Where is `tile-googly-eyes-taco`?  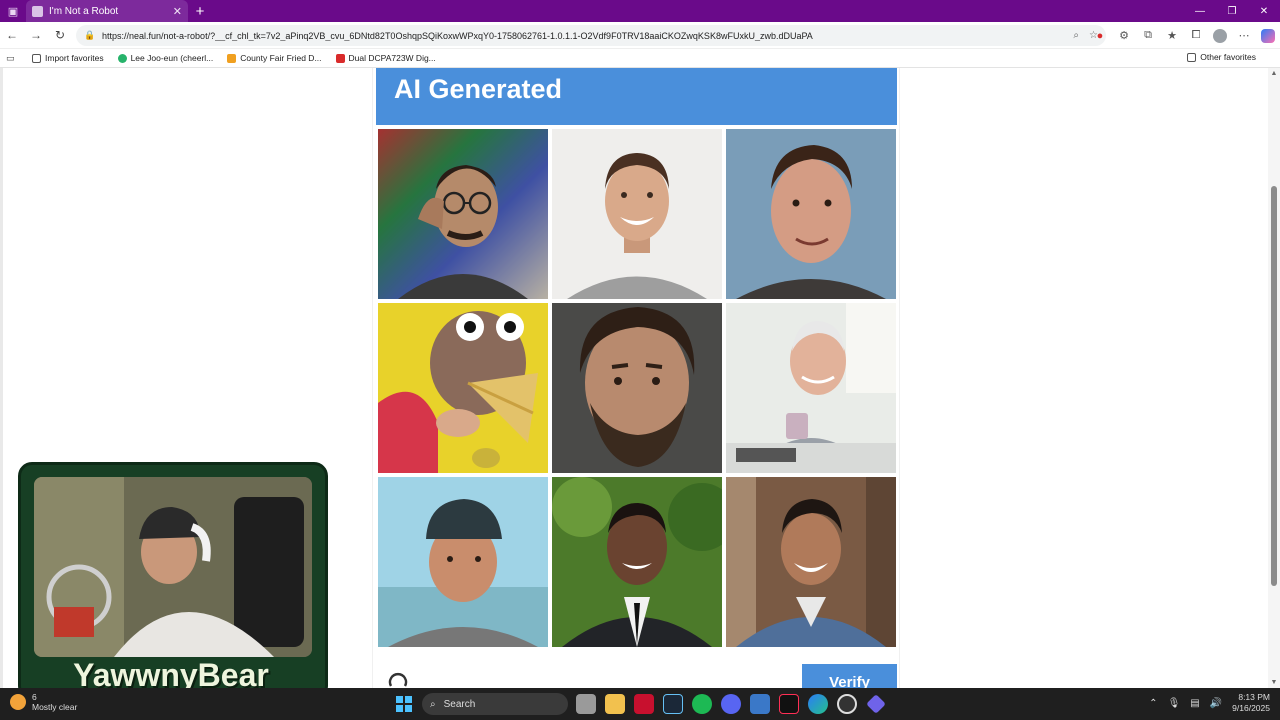
tile-googly-eyes-taco is located at coordinates (463, 388).